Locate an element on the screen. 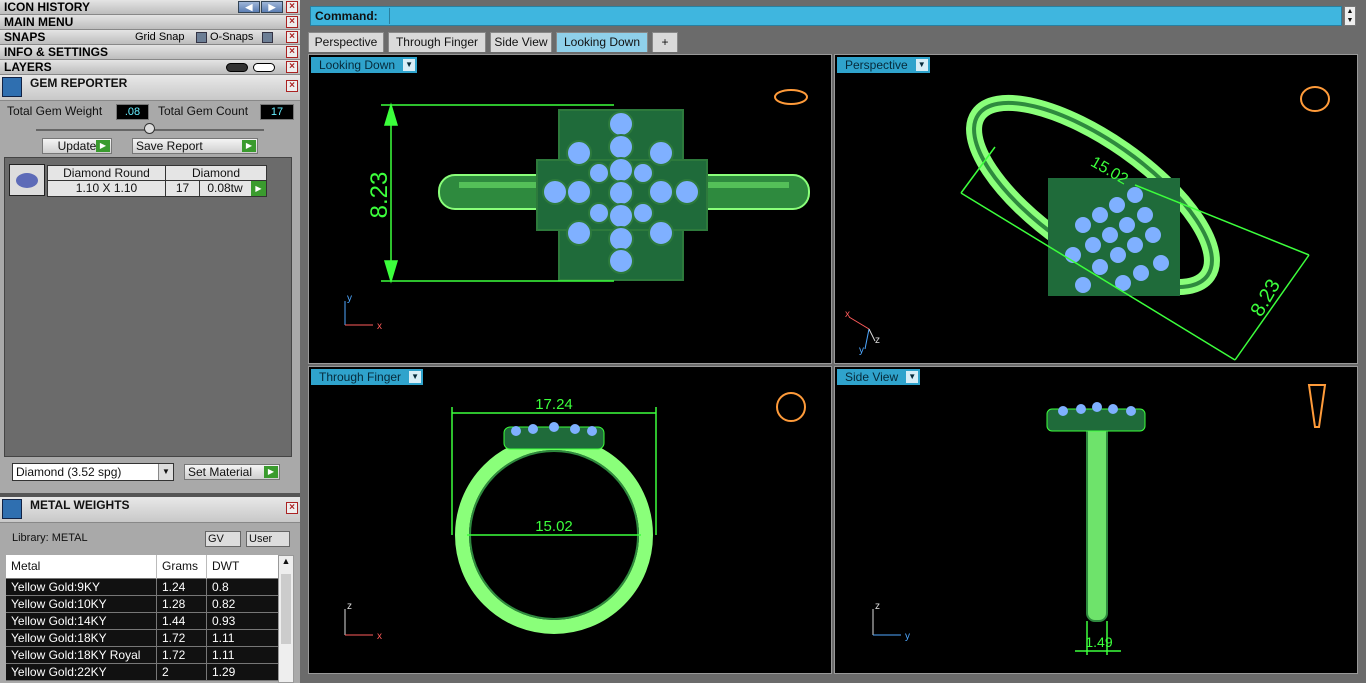  layer-toggle-icon is located at coordinates (237, 67).